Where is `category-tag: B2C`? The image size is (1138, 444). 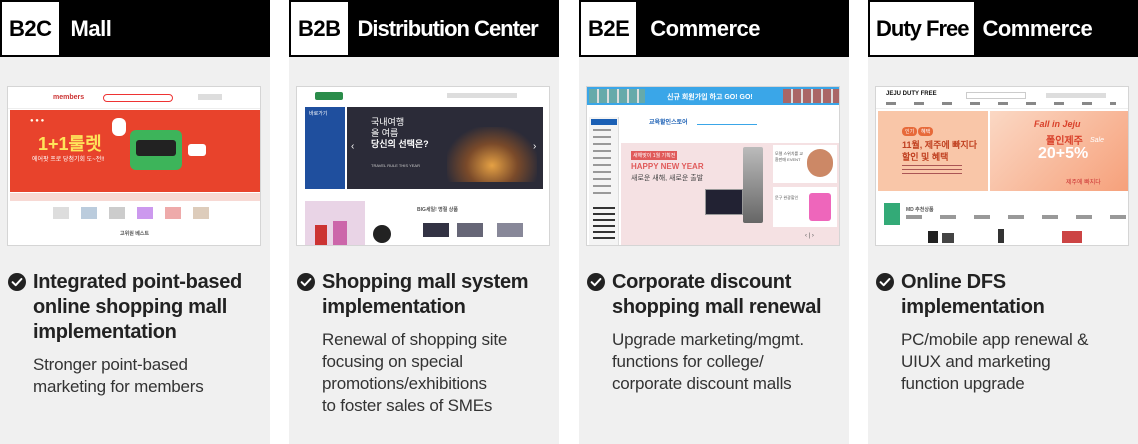
category-tag: B2C is located at coordinates (30, 28).